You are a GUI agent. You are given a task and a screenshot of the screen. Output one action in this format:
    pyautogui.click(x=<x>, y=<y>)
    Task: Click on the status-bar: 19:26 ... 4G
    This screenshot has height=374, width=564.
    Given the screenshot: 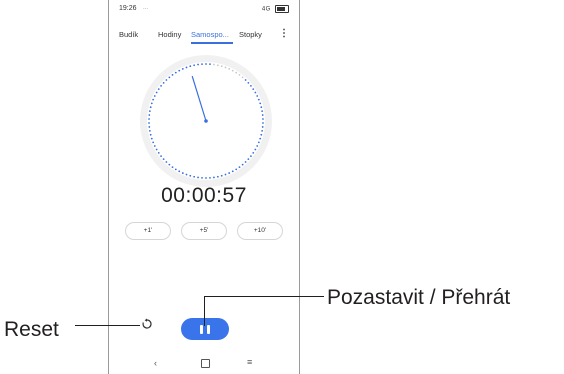 What is the action you would take?
    pyautogui.click(x=204, y=10)
    